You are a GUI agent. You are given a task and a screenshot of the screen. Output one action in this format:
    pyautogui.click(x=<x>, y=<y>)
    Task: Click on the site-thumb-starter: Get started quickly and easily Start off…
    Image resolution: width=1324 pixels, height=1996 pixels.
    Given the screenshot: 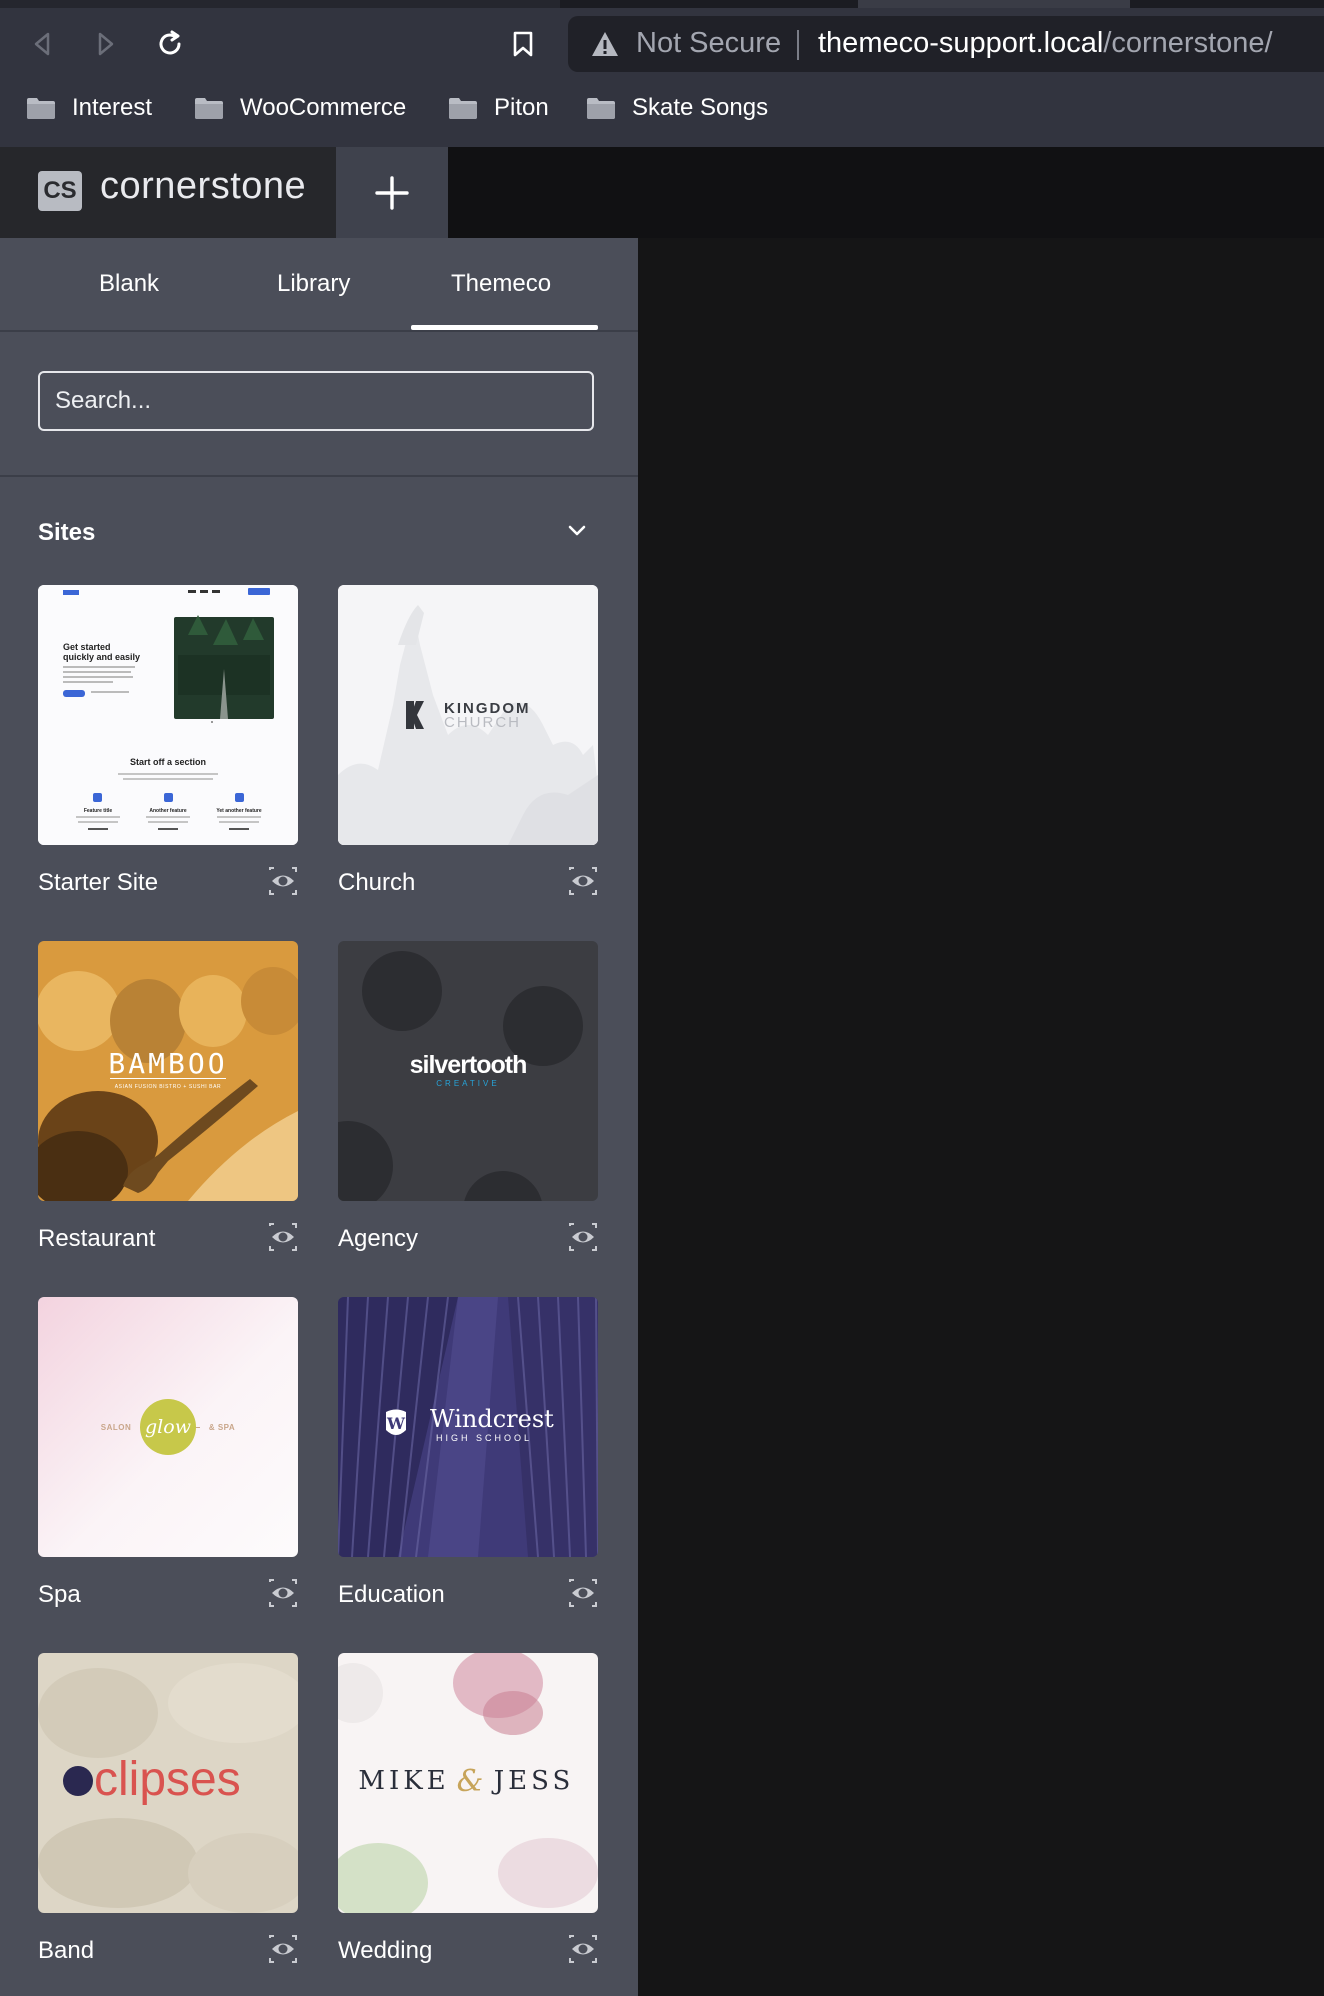 What is the action you would take?
    pyautogui.click(x=168, y=715)
    